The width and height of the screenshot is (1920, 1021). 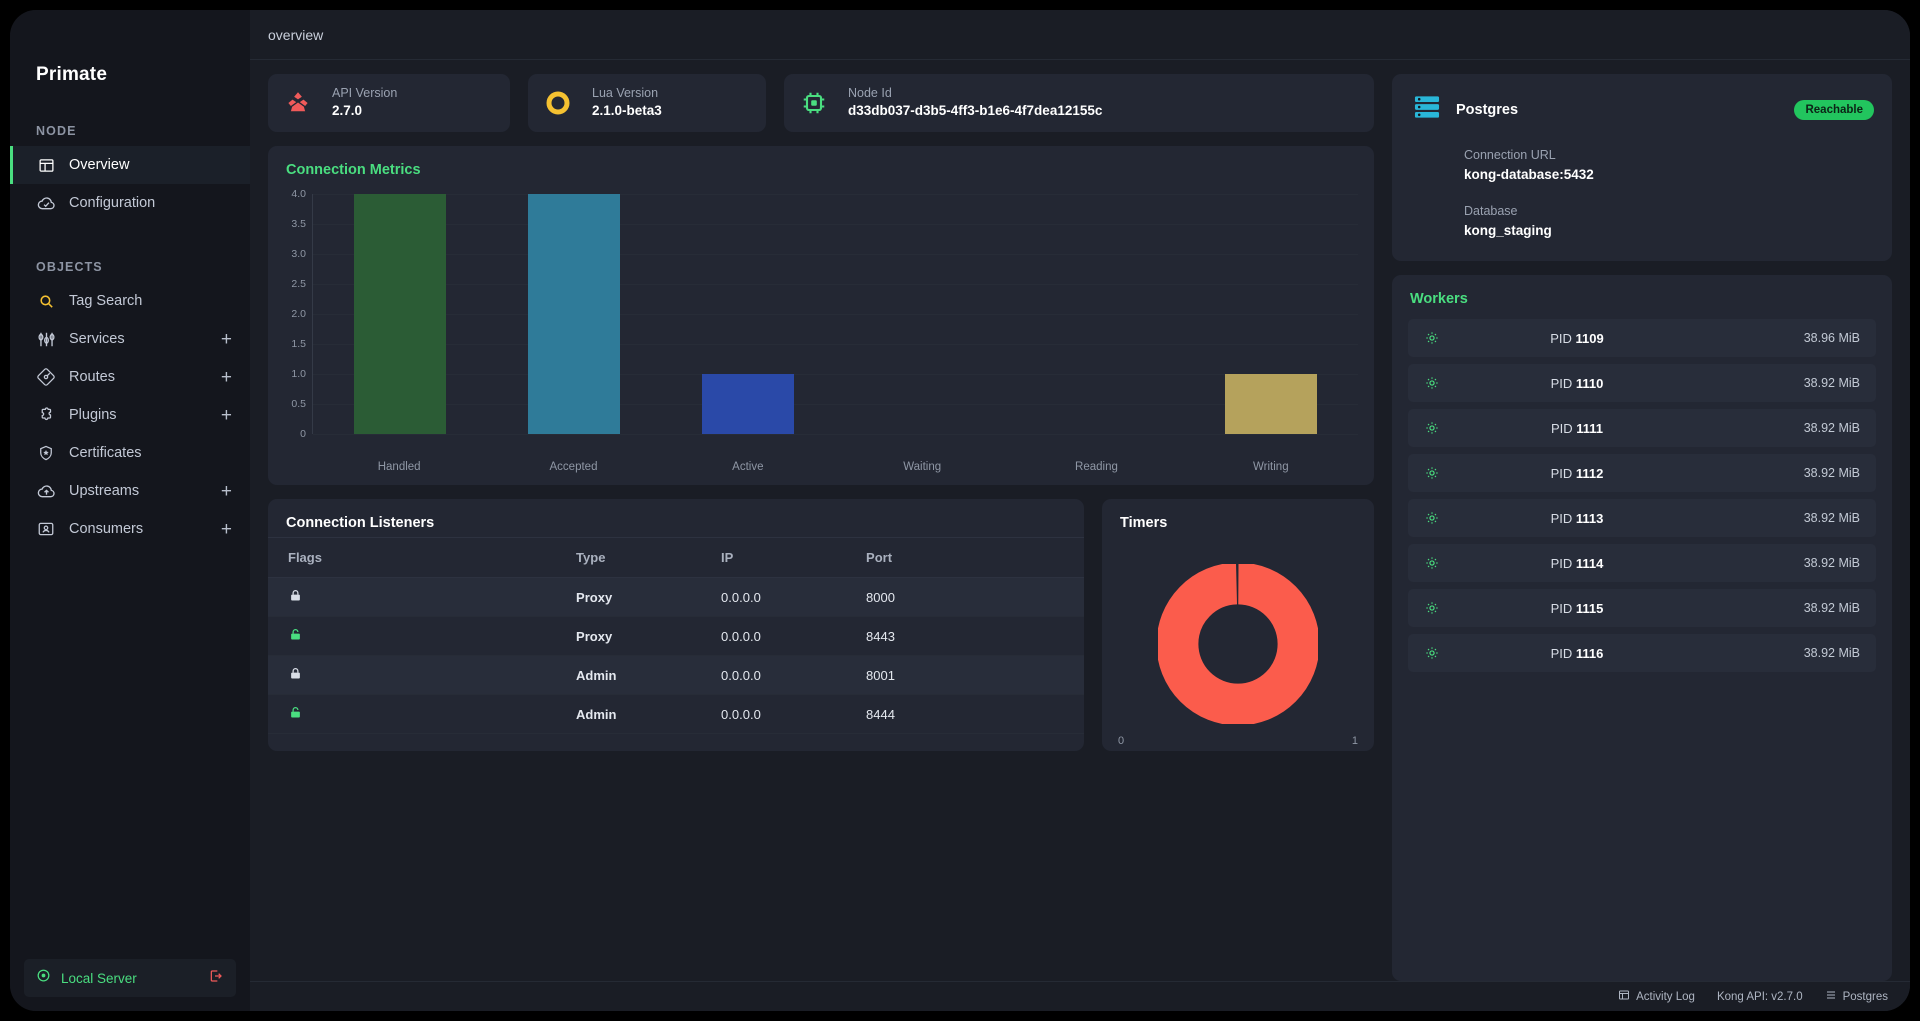 I want to click on node-id-value: d33db037-d3b5-4ff3-b1e6-4f7dea12155c, so click(x=975, y=111).